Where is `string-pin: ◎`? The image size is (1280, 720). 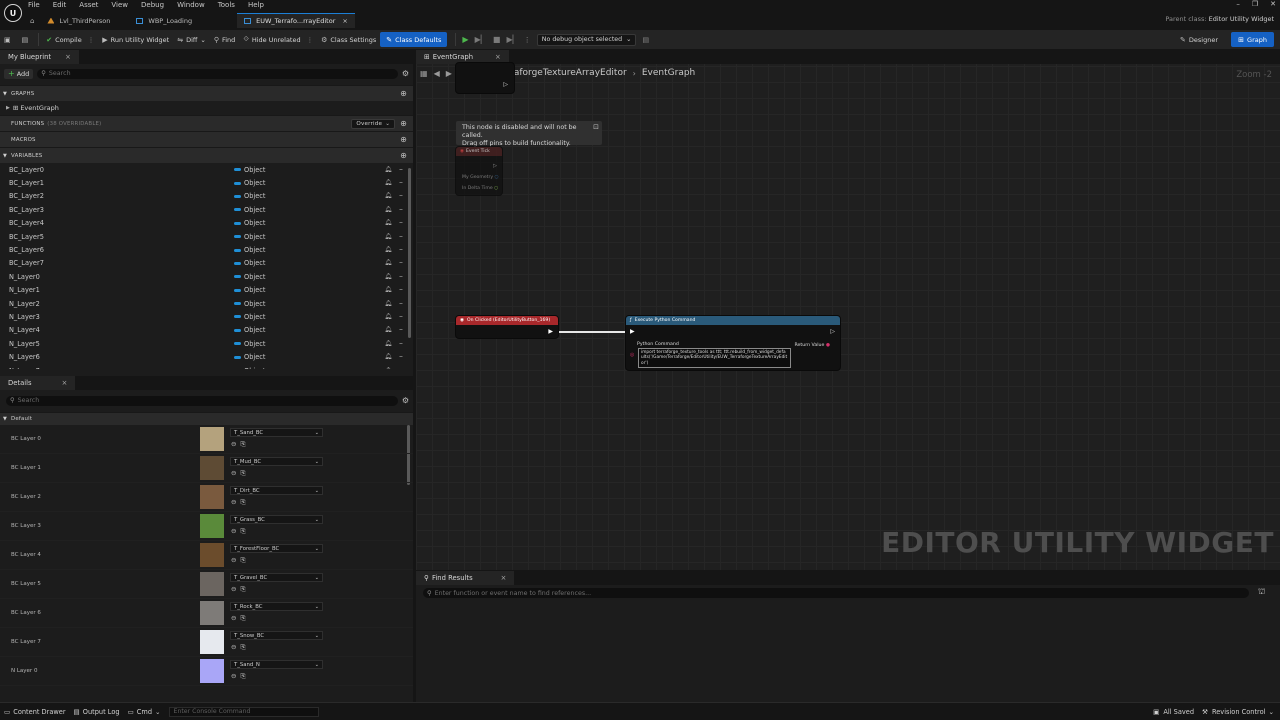
string-pin: ◎ is located at coordinates (632, 355).